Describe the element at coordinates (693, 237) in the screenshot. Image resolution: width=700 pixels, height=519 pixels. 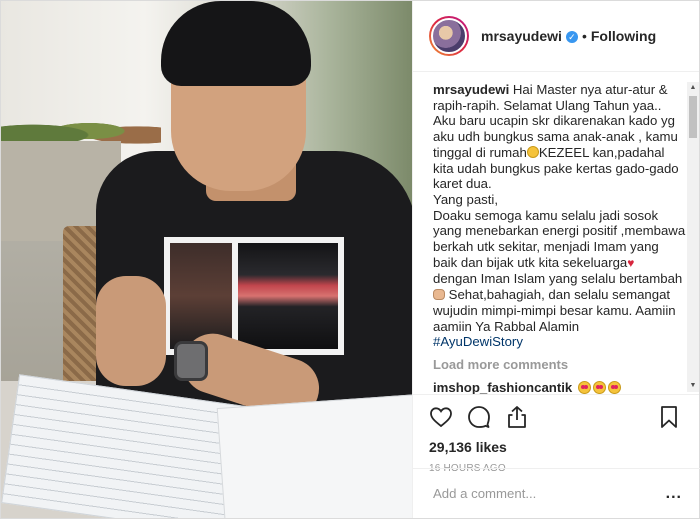
I see `comments-scrollbar: ▲ ▼` at that location.